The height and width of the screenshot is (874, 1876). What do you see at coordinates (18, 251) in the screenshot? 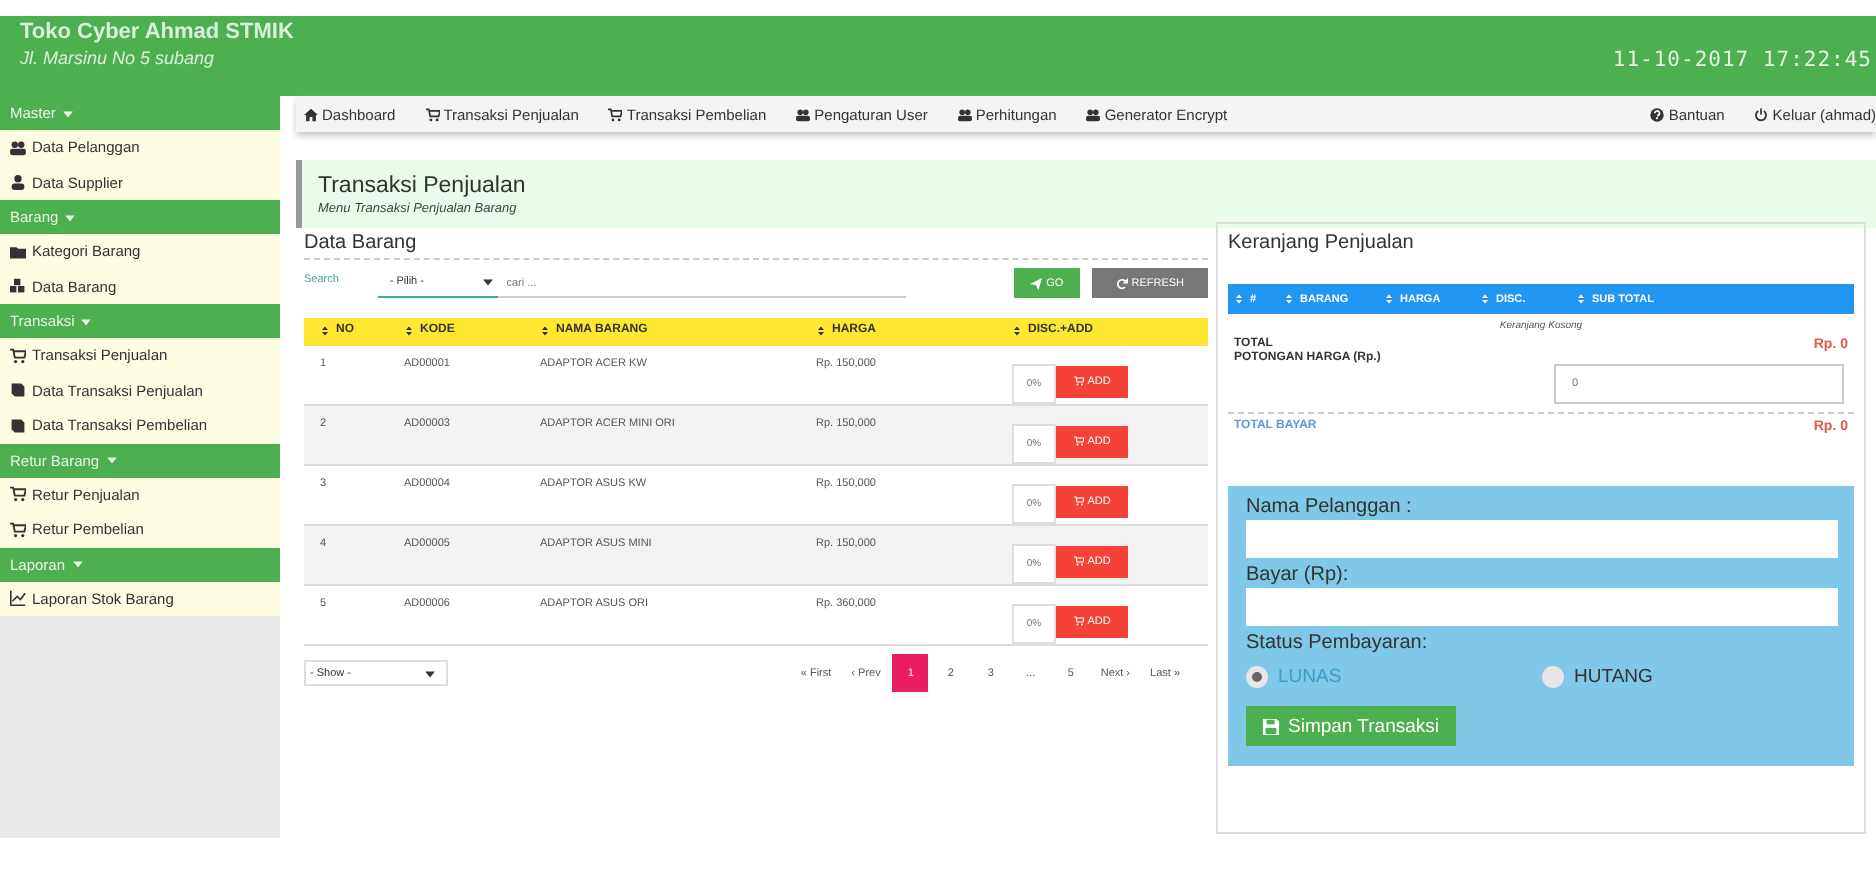
I see `folder-icon` at bounding box center [18, 251].